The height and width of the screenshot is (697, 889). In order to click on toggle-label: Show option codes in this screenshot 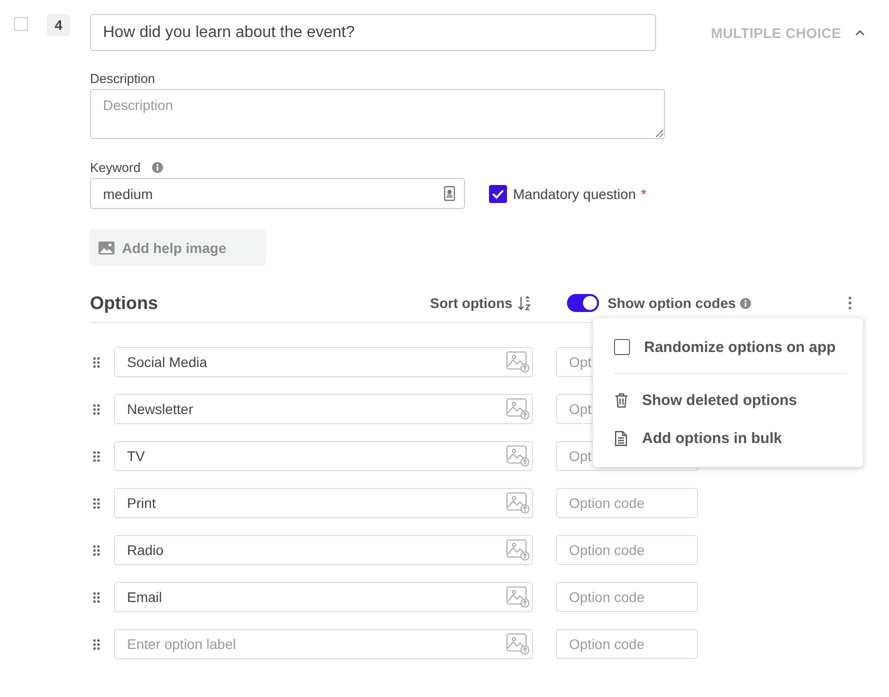, I will do `click(671, 303)`.